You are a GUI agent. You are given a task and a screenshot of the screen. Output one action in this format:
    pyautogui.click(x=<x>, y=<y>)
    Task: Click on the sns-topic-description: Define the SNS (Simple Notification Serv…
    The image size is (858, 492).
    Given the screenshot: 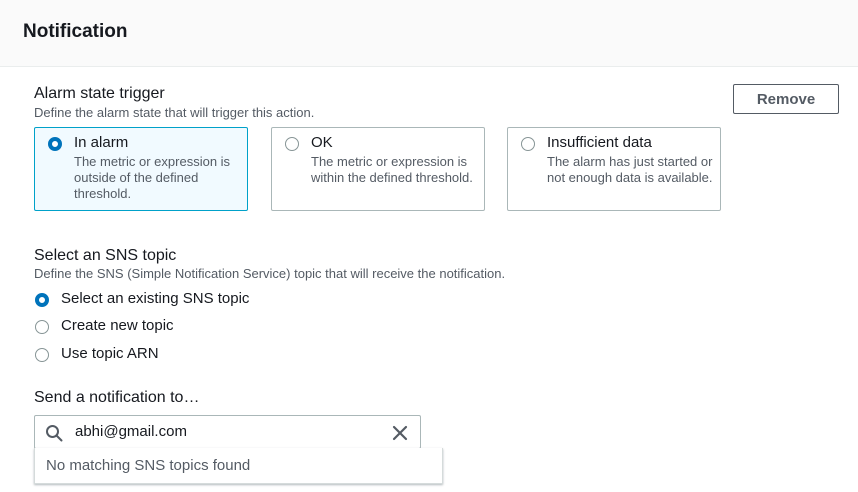 What is the action you would take?
    pyautogui.click(x=270, y=273)
    